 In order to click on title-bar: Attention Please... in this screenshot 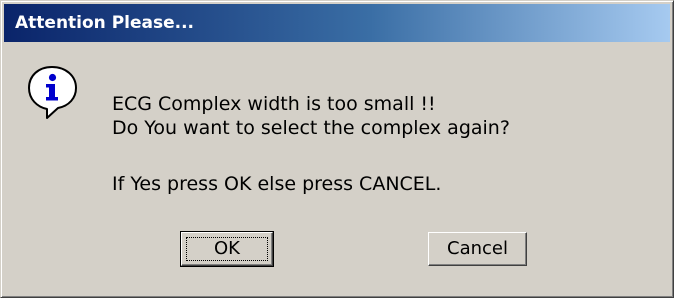, I will do `click(337, 23)`.